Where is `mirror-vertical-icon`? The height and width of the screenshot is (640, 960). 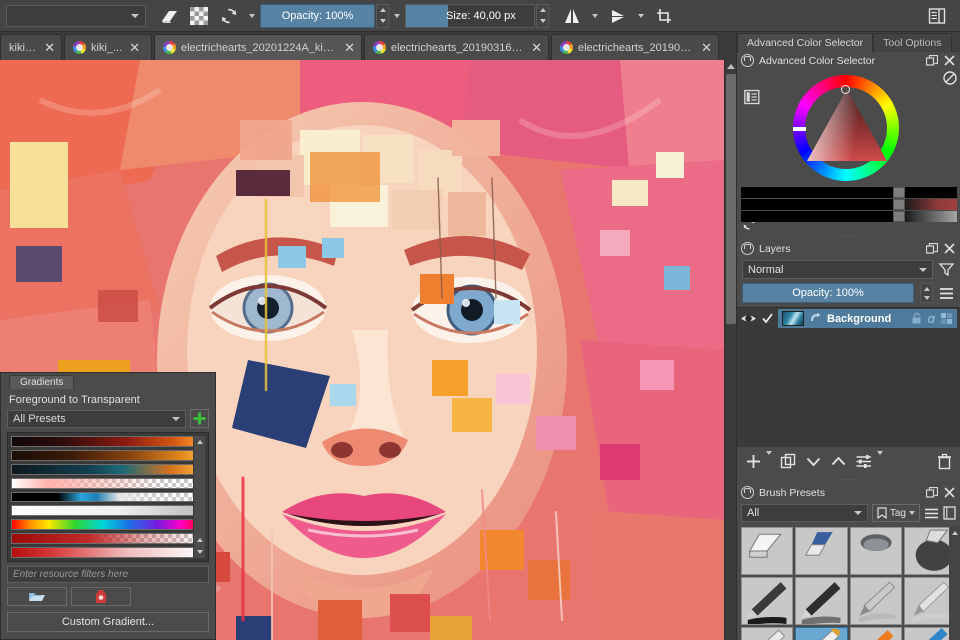
mirror-vertical-icon is located at coordinates (618, 16).